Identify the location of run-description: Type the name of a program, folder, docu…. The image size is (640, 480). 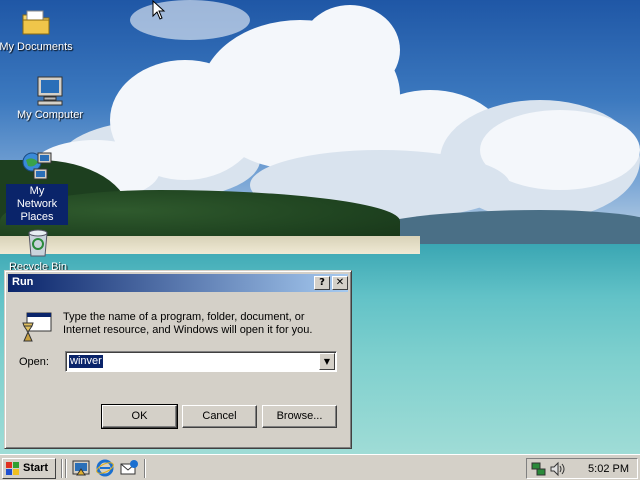
(188, 323).